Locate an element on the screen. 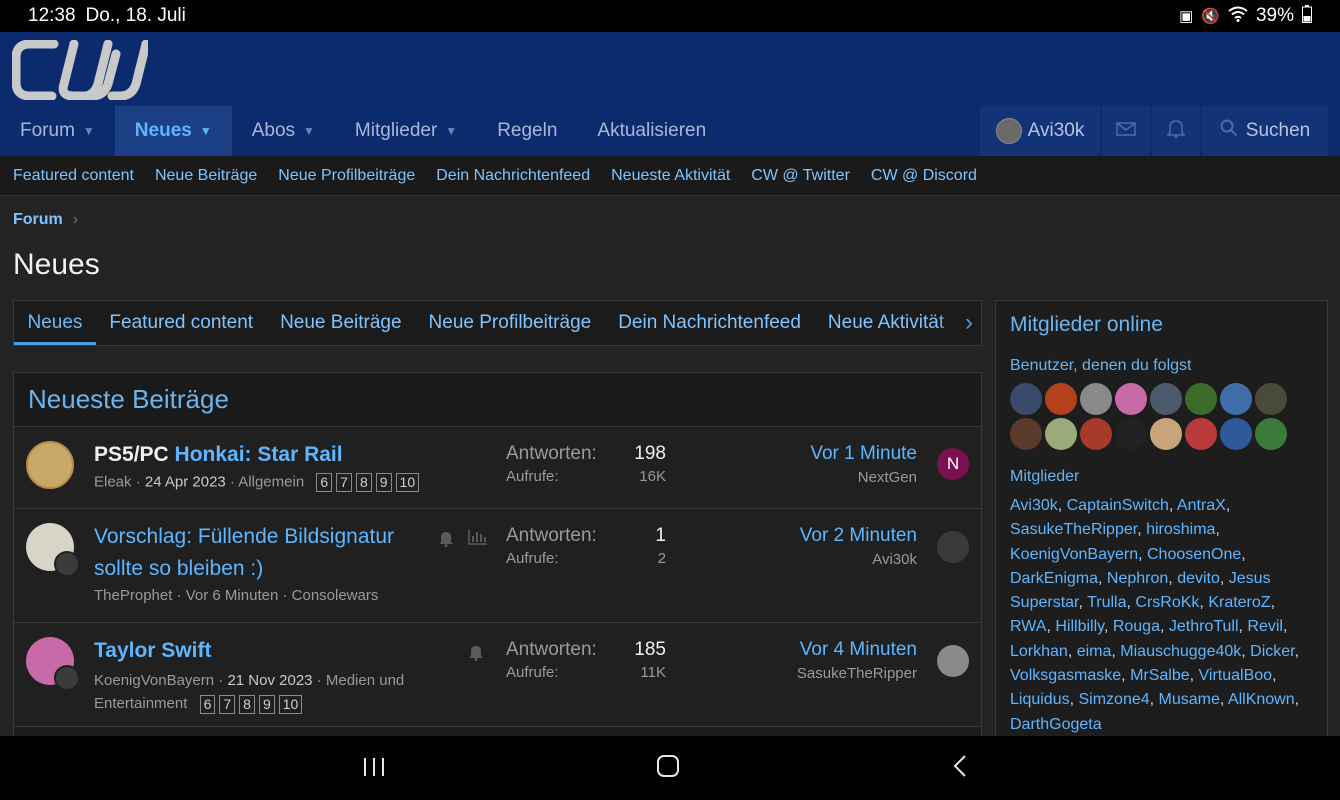  nav-aktualisieren: Aktualisieren is located at coordinates (651, 131).